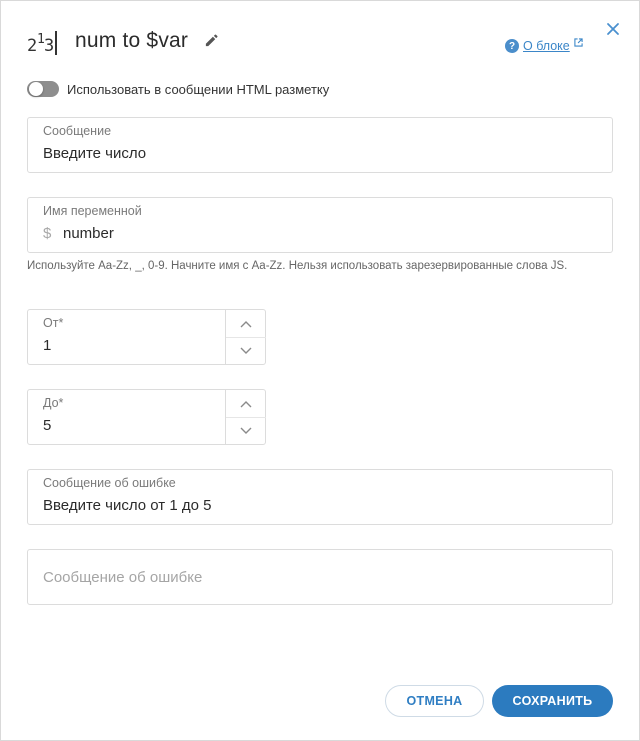 The image size is (640, 741). I want to click on message-field: Сообщение Введите число, so click(320, 145).